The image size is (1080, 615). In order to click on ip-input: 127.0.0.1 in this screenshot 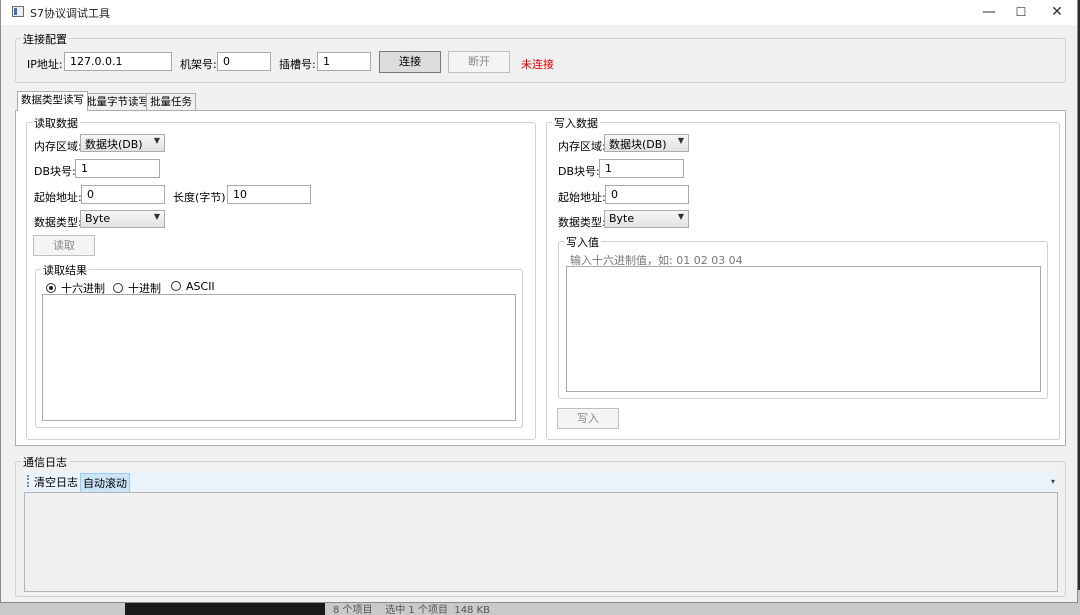, I will do `click(118, 61)`.